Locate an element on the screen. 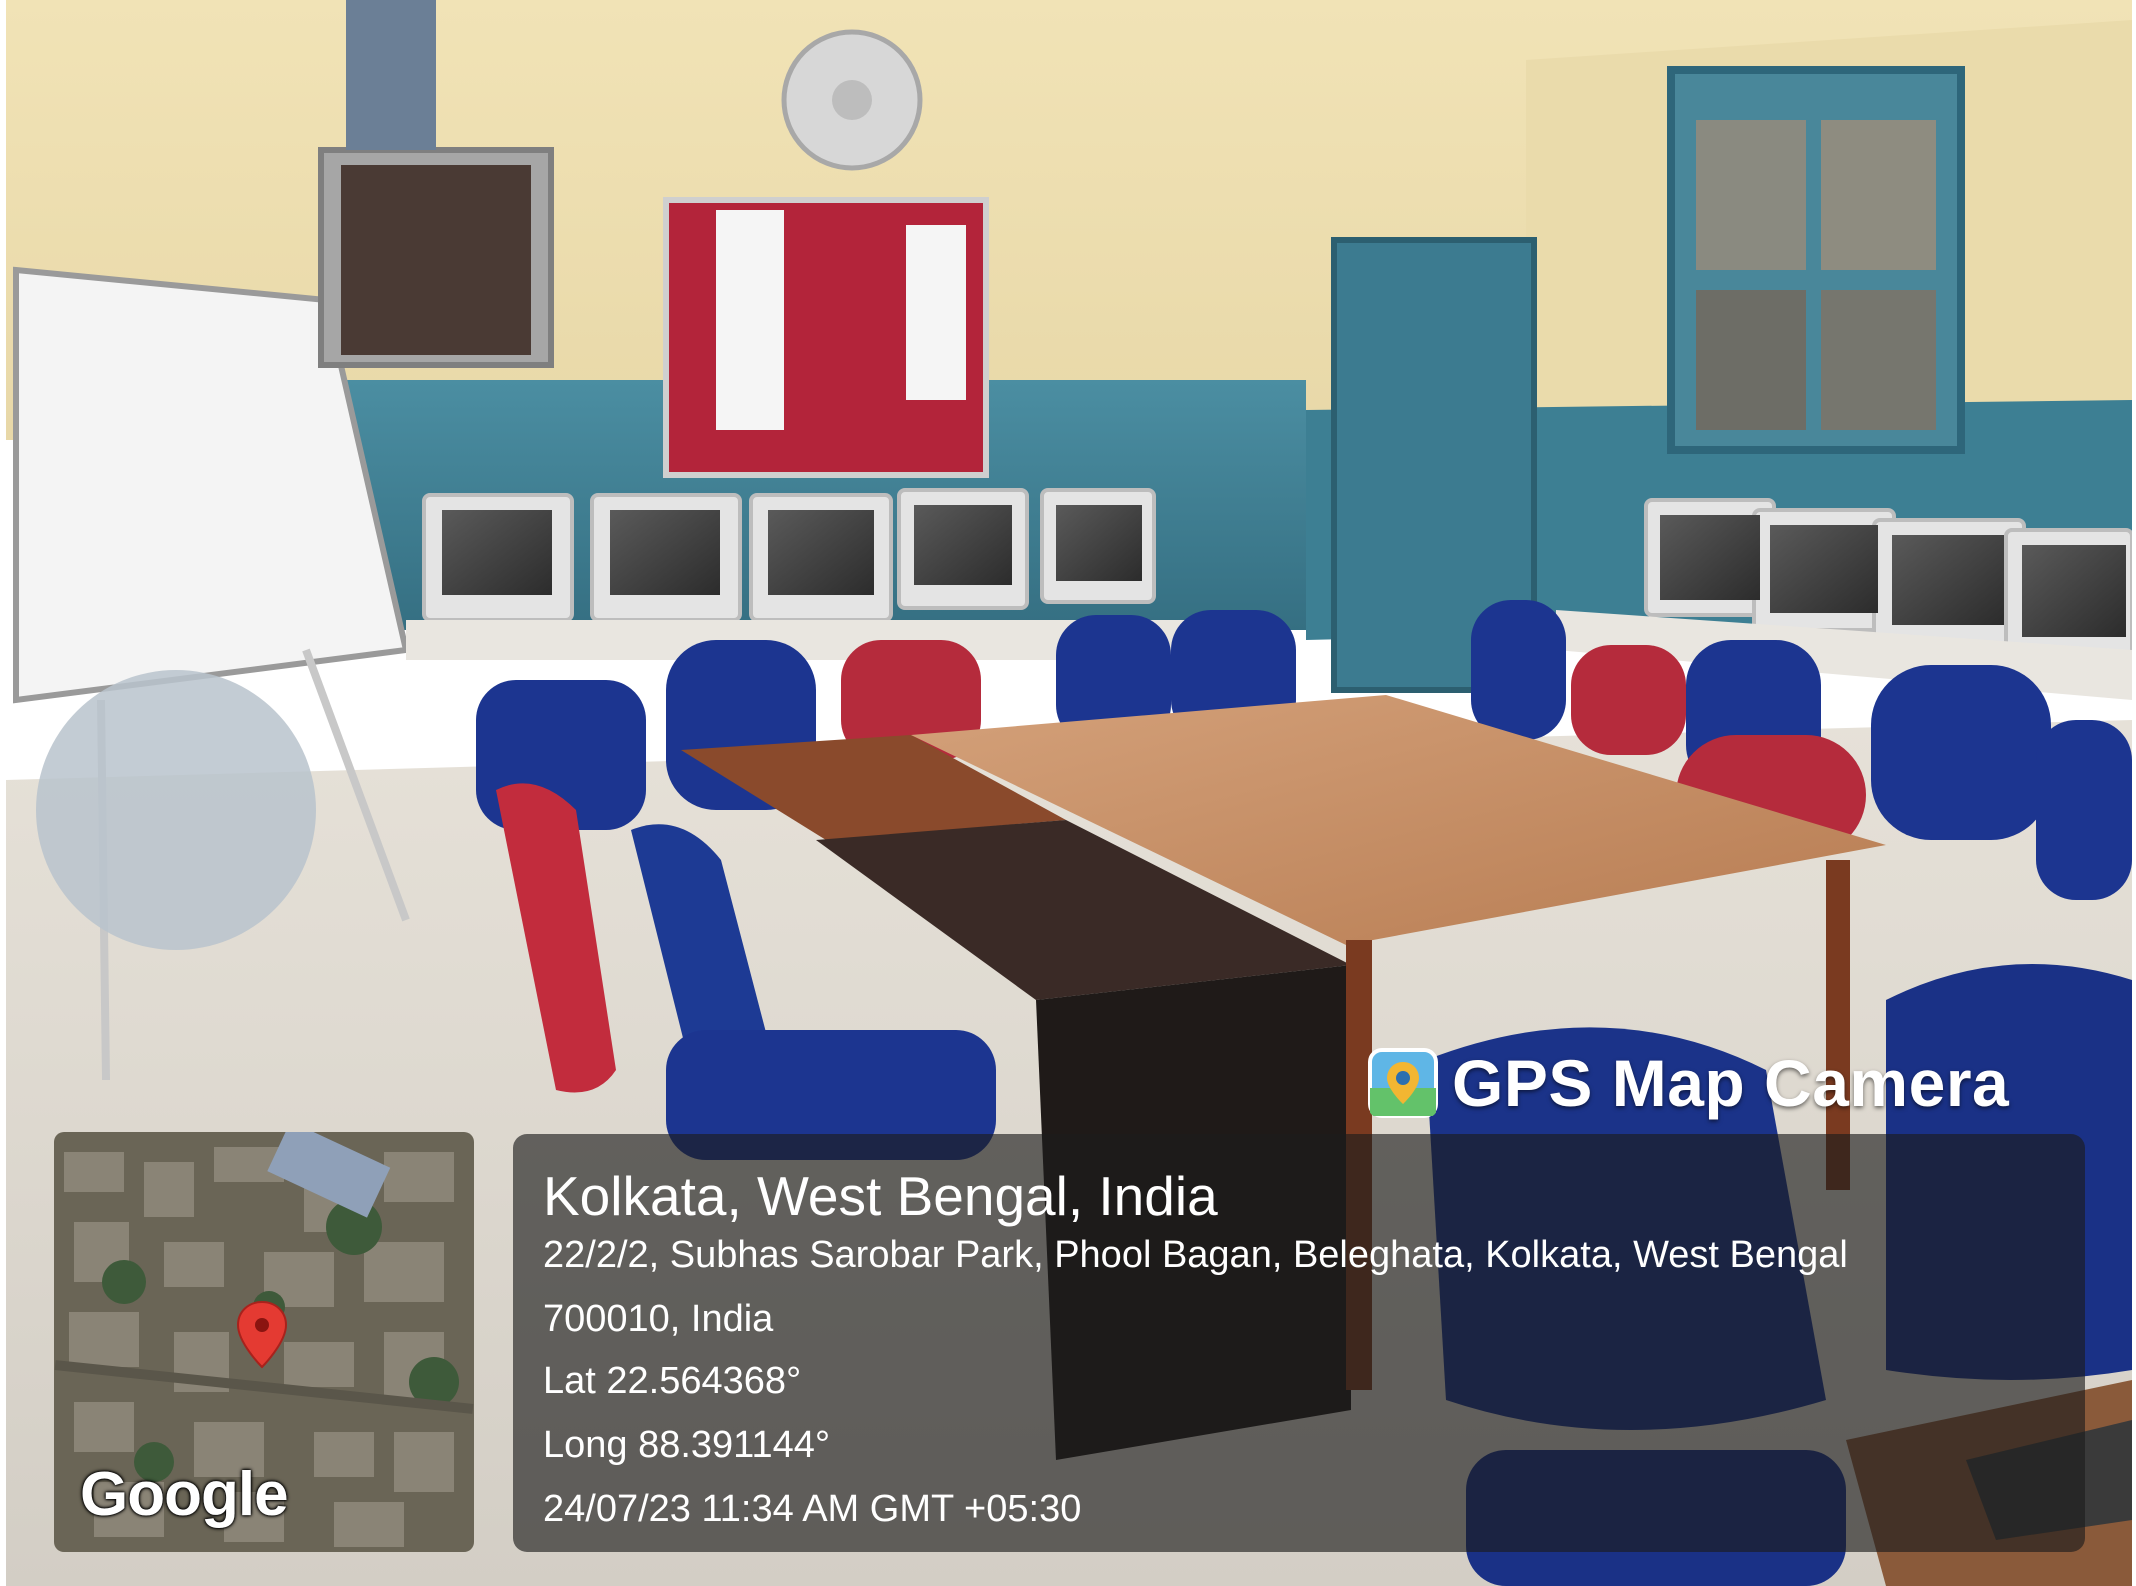  satellite-minimap: Google is located at coordinates (264, 1342).